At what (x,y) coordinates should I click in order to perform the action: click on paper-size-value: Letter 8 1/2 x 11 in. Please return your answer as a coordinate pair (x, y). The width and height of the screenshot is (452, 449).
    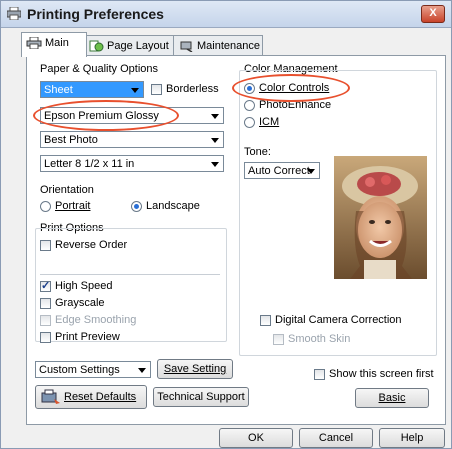
    Looking at the image, I should click on (89, 164).